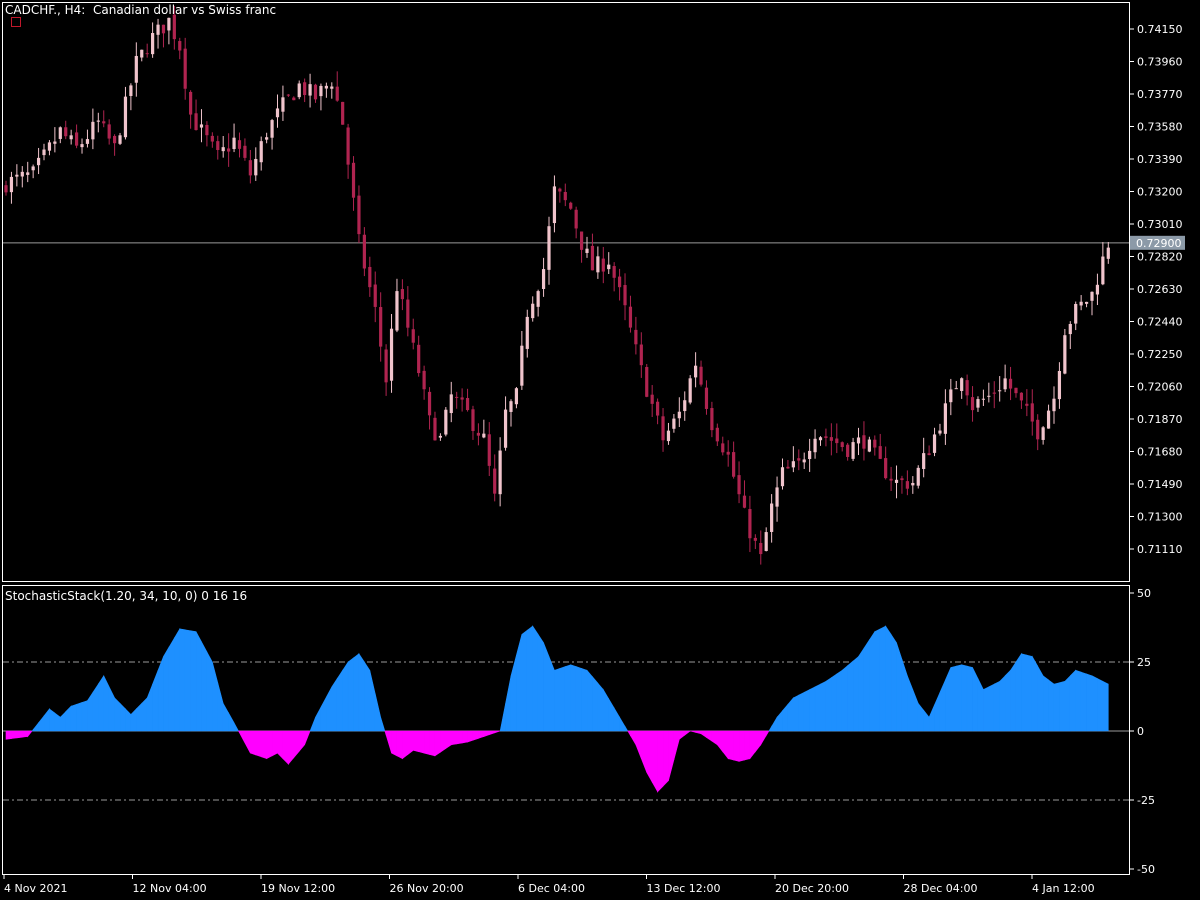 The width and height of the screenshot is (1200, 900). I want to click on price-axis-label: 0.73770, so click(1160, 94).